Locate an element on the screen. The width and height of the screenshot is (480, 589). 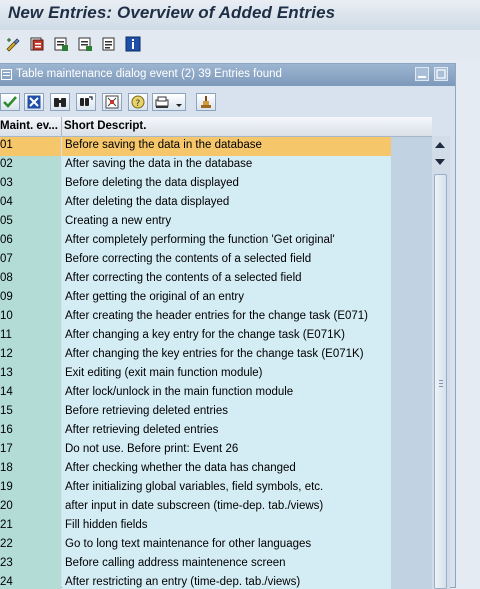
cell-maint-event: 16 is located at coordinates (30, 431).